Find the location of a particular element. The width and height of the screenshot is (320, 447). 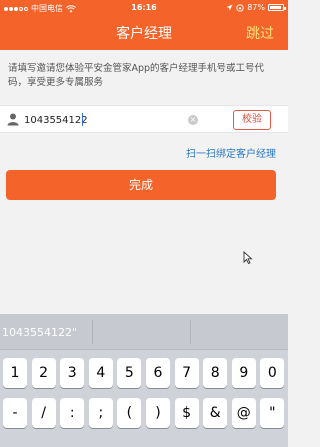

status-bar: 中国电信 16:16 87% is located at coordinates (144, 8).